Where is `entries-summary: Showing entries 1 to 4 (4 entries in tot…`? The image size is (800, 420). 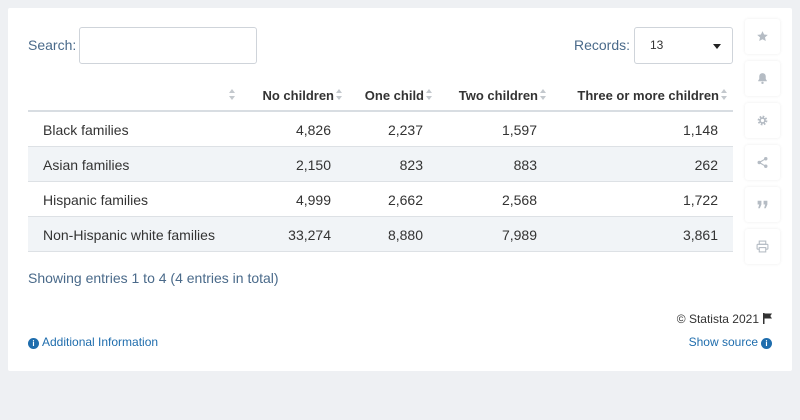
entries-summary: Showing entries 1 to 4 (4 entries in tot… is located at coordinates (153, 278).